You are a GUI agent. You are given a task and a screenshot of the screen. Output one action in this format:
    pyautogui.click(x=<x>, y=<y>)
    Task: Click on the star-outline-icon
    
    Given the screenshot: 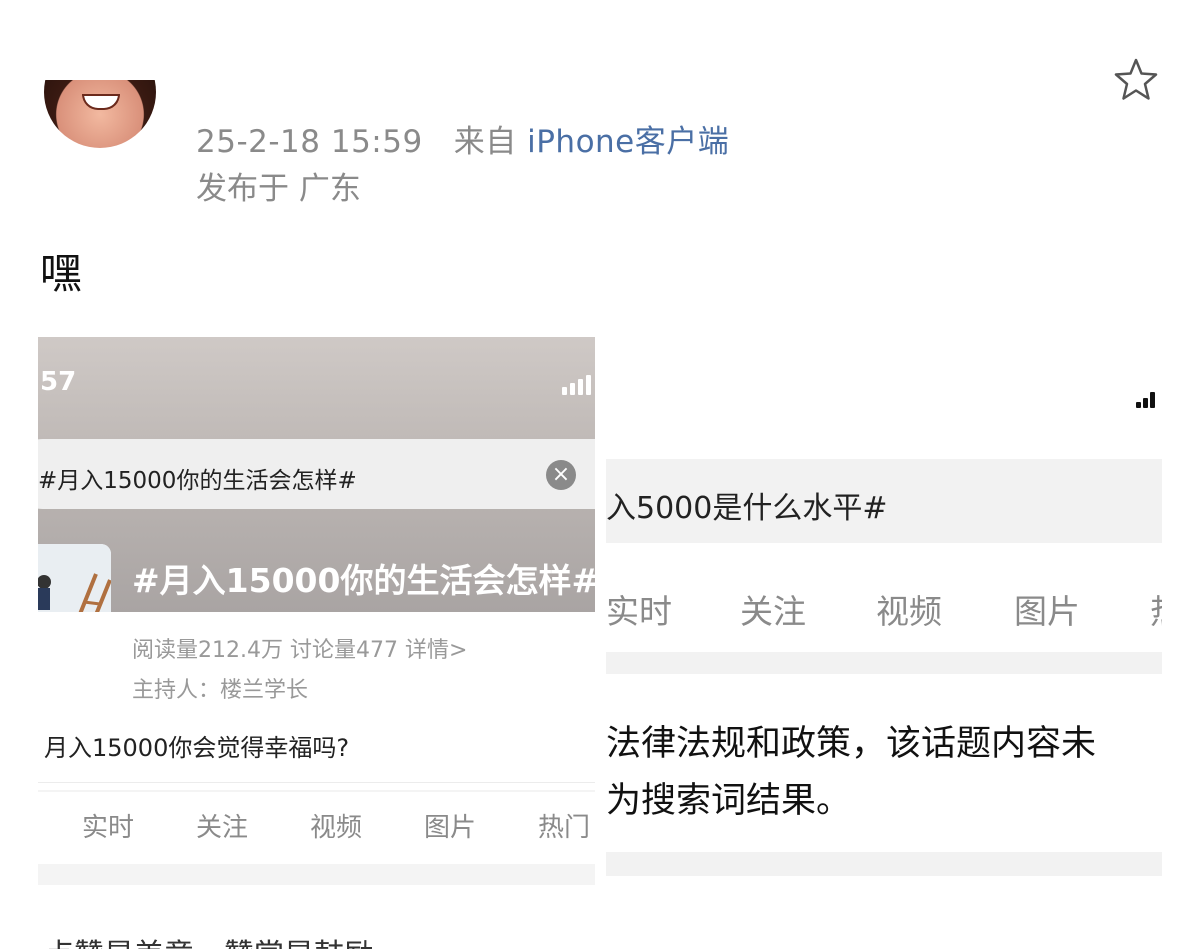 What is the action you would take?
    pyautogui.click(x=1136, y=80)
    